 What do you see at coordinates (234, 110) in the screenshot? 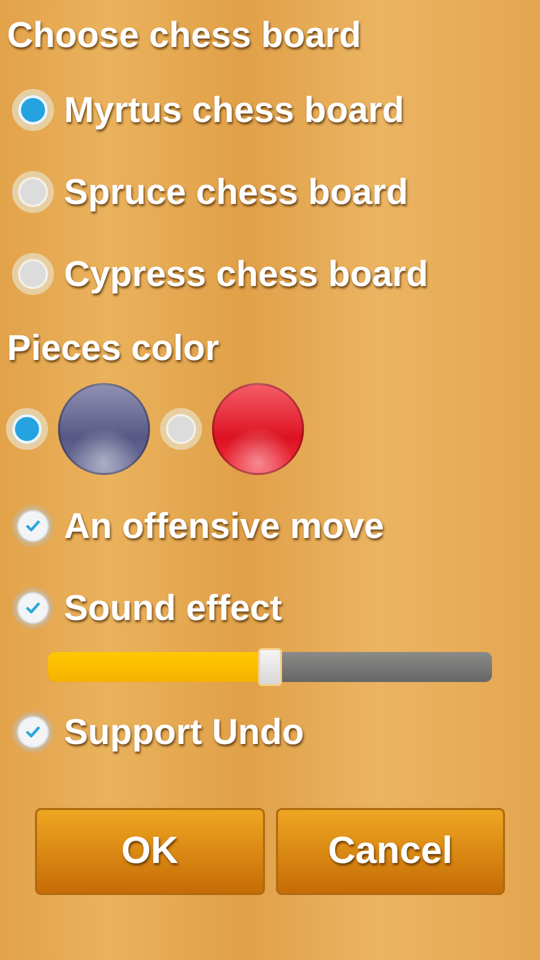
I see `option-label: Myrtus chess board` at bounding box center [234, 110].